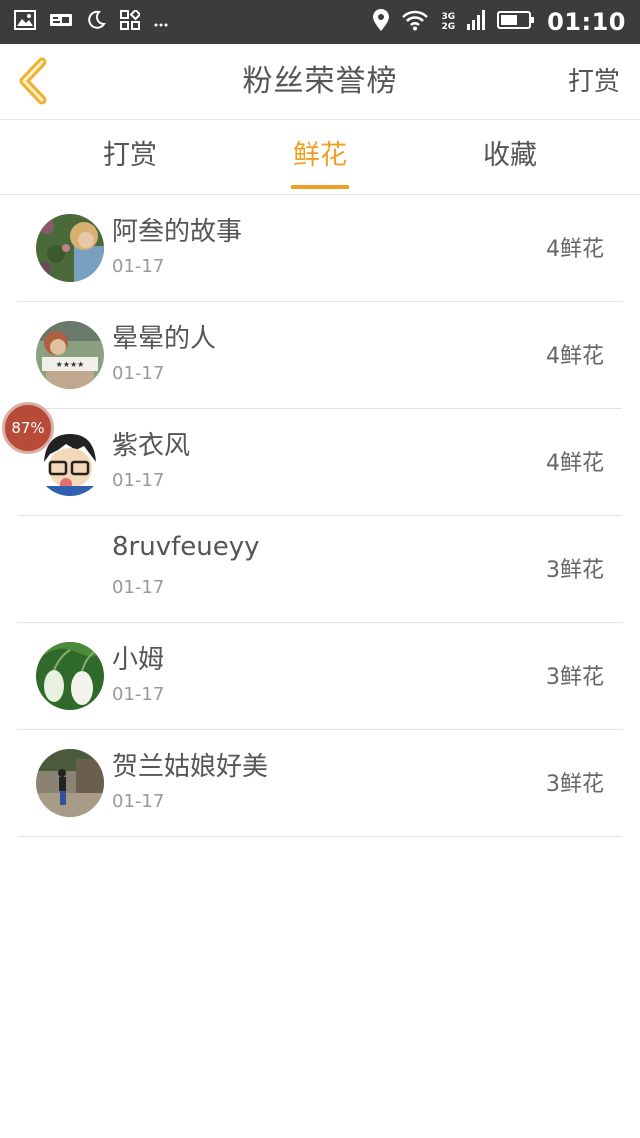 This screenshot has height=1138, width=640. I want to click on floating-percent-badge: 87%, so click(28, 428).